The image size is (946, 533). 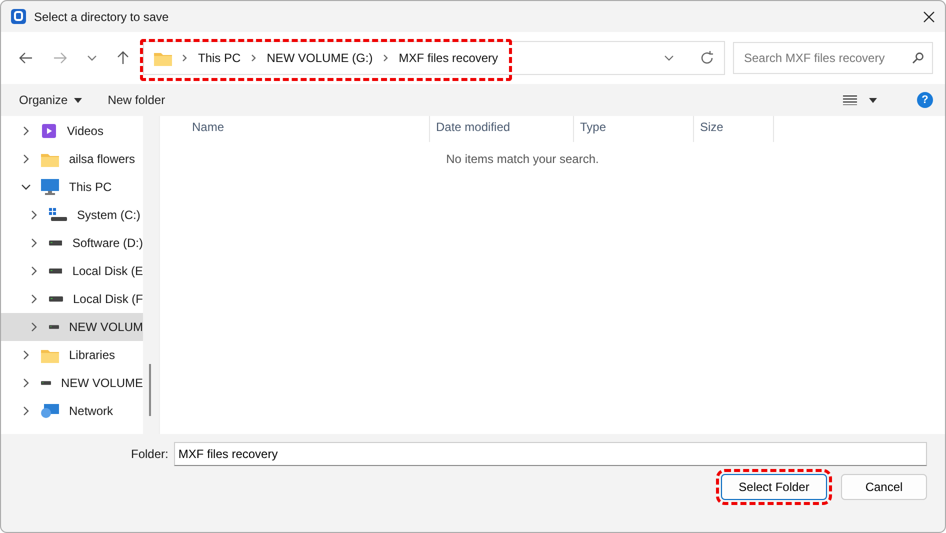 I want to click on search-box: Search MXF files recovery, so click(x=833, y=58).